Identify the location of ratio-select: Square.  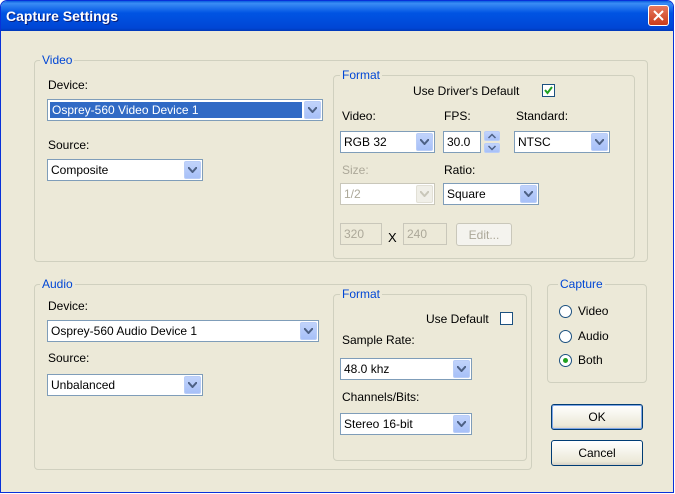
(491, 194).